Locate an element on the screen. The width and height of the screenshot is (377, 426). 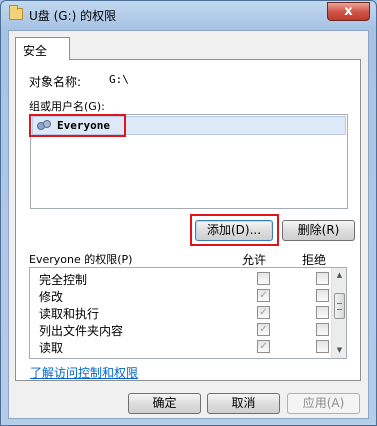
permission-name: 读取 is located at coordinates (51, 348).